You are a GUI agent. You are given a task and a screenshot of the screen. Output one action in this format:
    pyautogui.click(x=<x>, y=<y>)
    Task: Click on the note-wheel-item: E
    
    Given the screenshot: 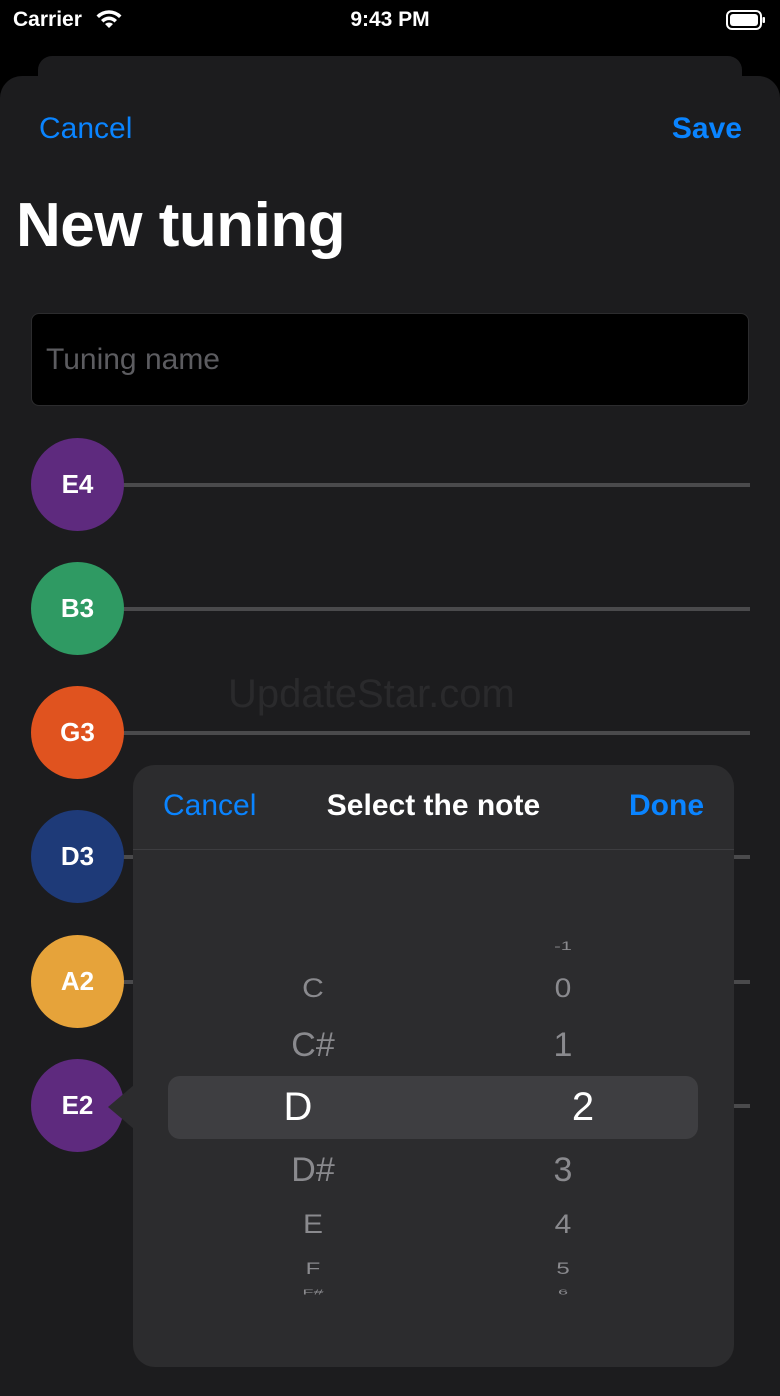 What is the action you would take?
    pyautogui.click(x=313, y=1225)
    